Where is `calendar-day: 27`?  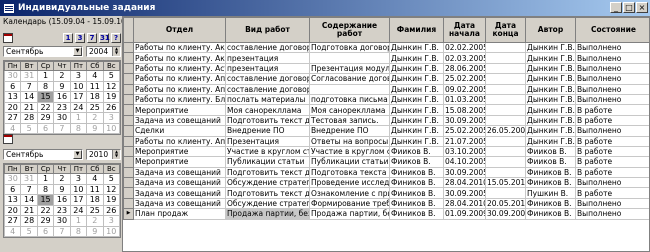 calendar-day: 27 is located at coordinates (12, 118).